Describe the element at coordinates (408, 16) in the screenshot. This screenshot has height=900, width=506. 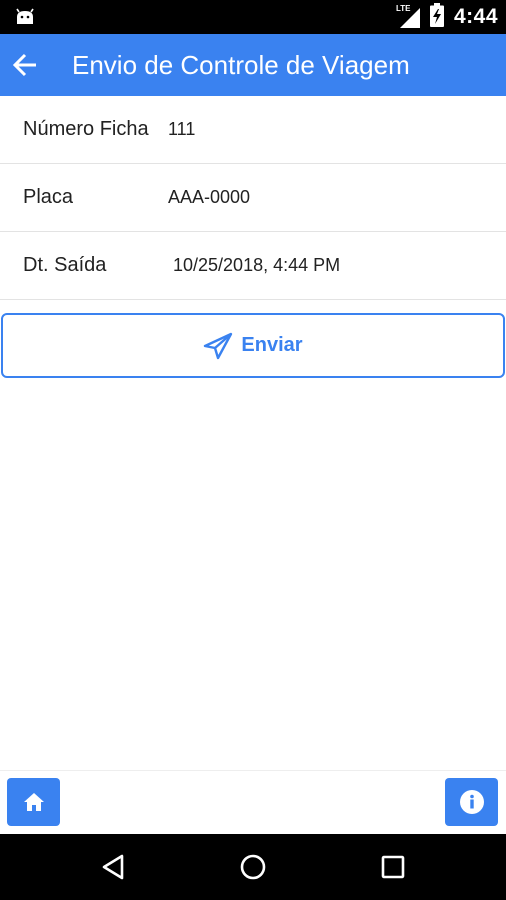
I see `signal-icon: LTE` at that location.